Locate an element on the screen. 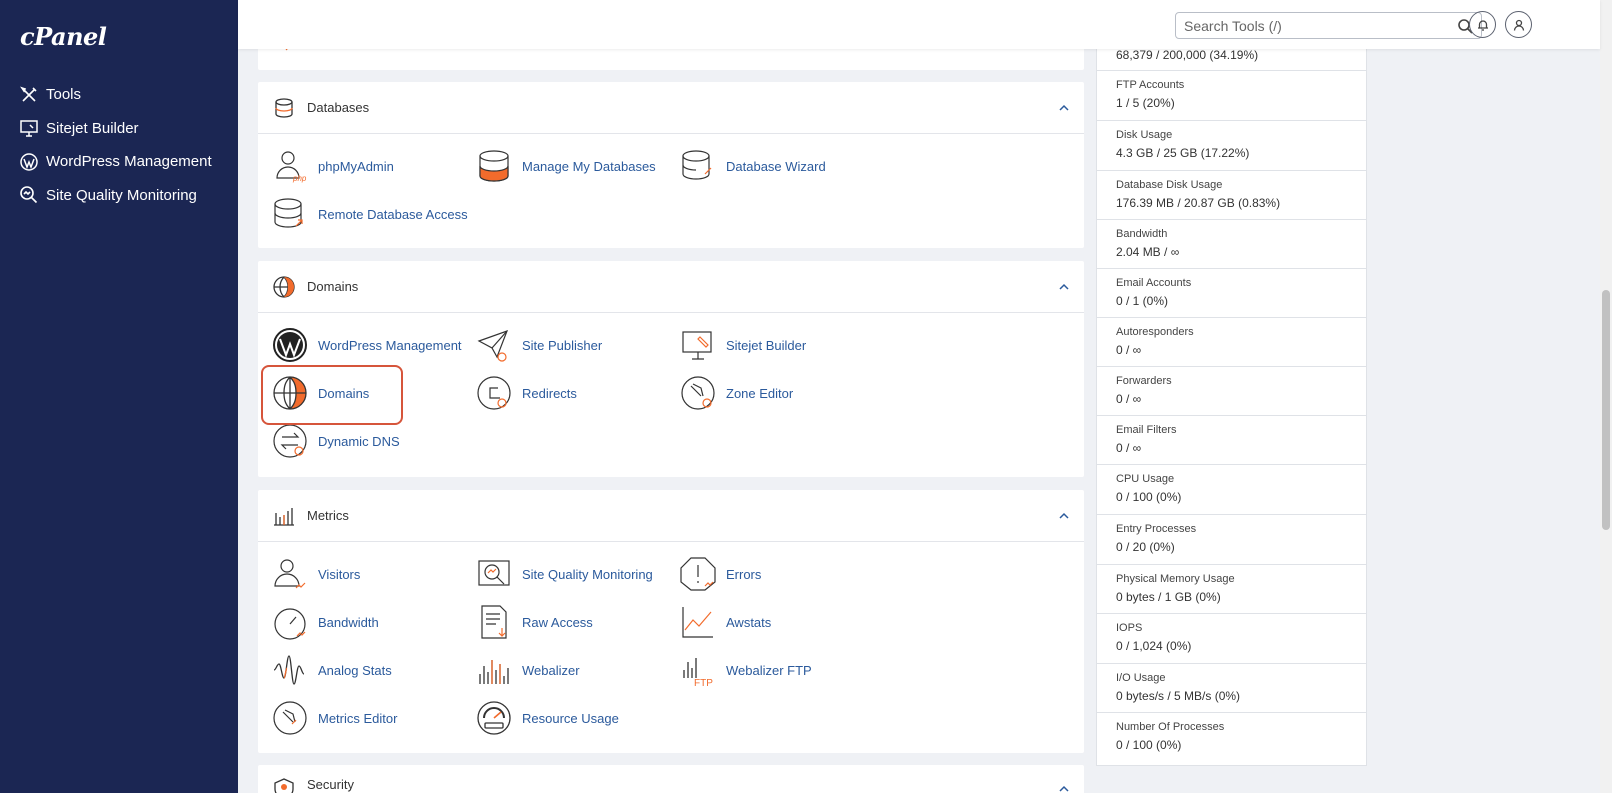 The image size is (1612, 793). sidebar-item-wordpress-management: WordPress Management is located at coordinates (115, 162).